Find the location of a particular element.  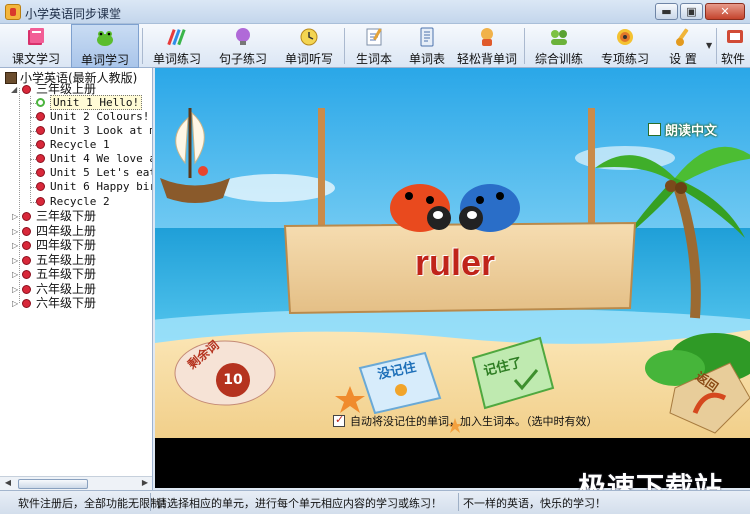

read-chinese-checkbox: 朗读中文 is located at coordinates (682, 129).